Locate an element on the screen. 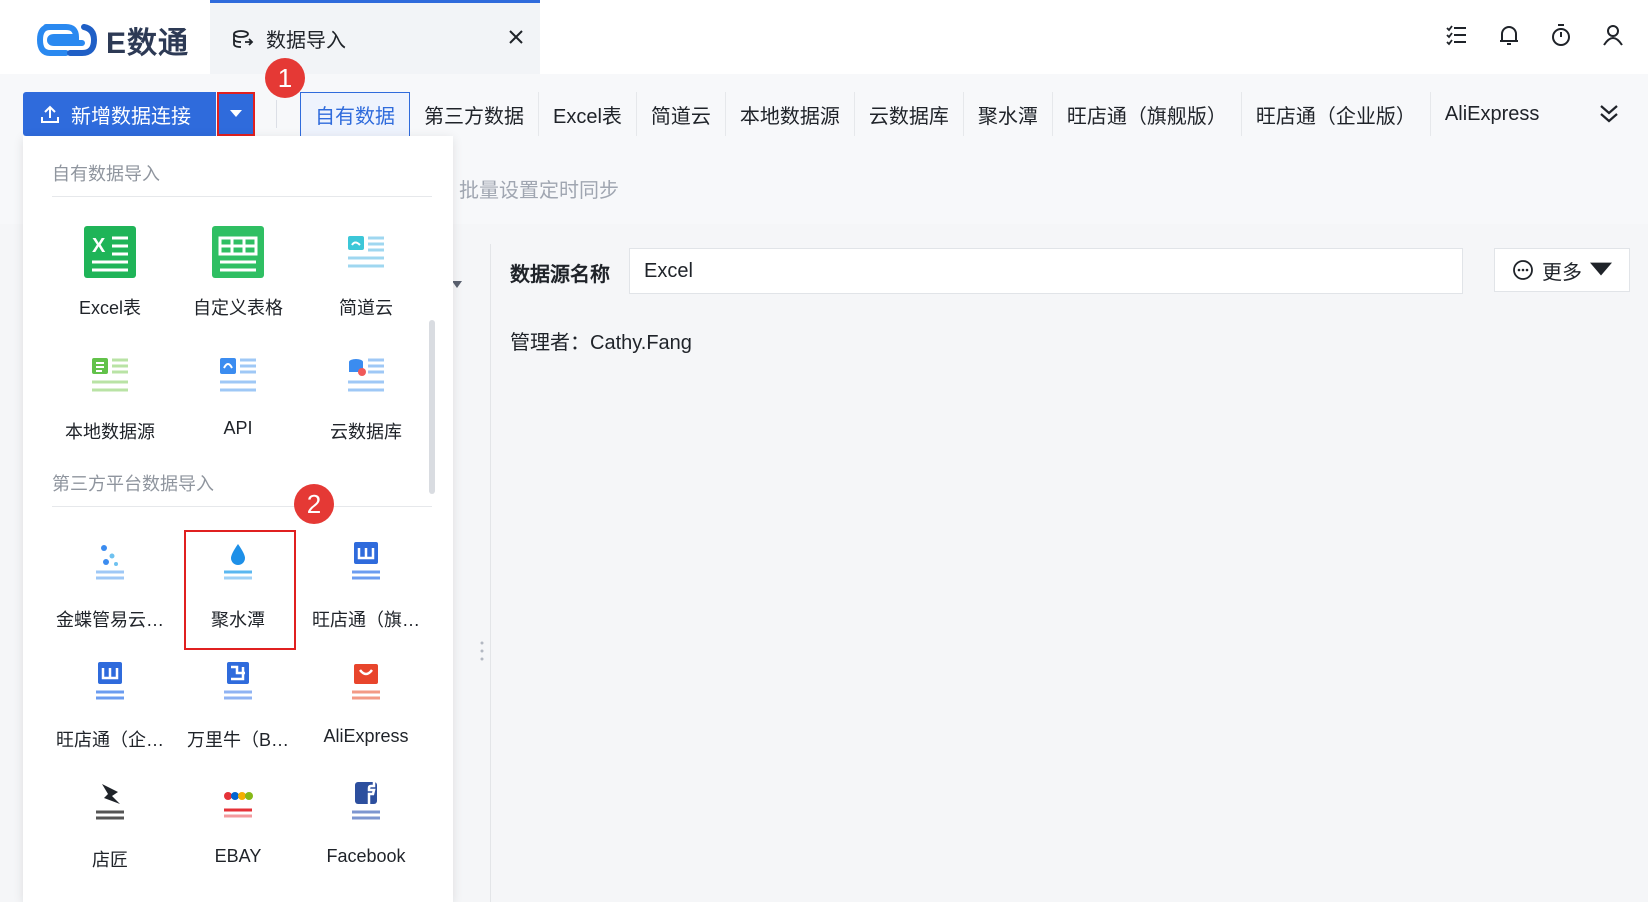 The width and height of the screenshot is (1648, 902). kingdee-icon is located at coordinates (110, 562).